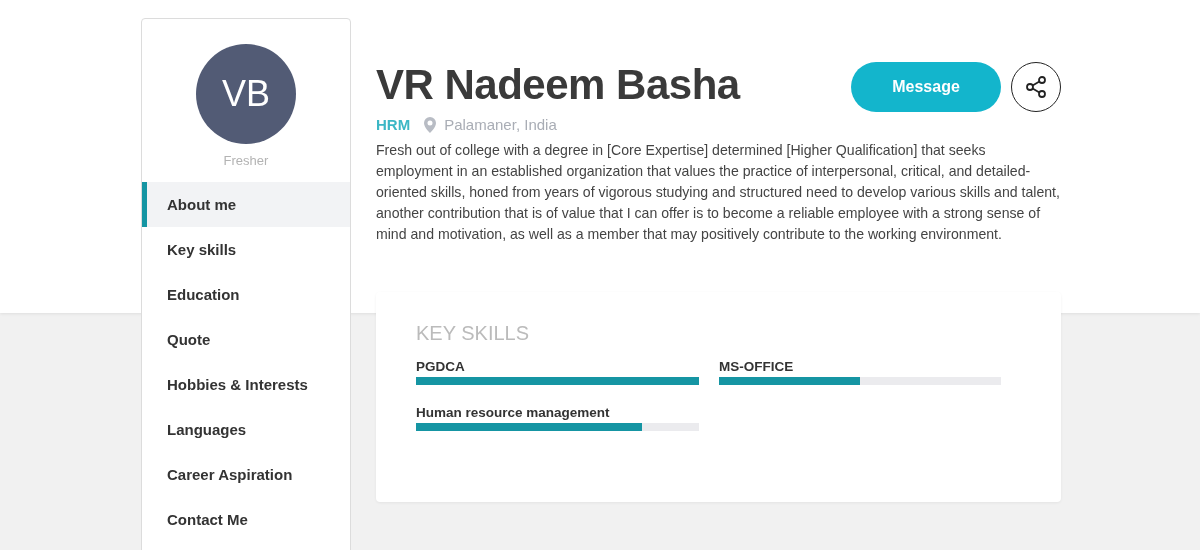 The image size is (1200, 550). What do you see at coordinates (246, 429) in the screenshot?
I see `sidebar-item: Languages` at bounding box center [246, 429].